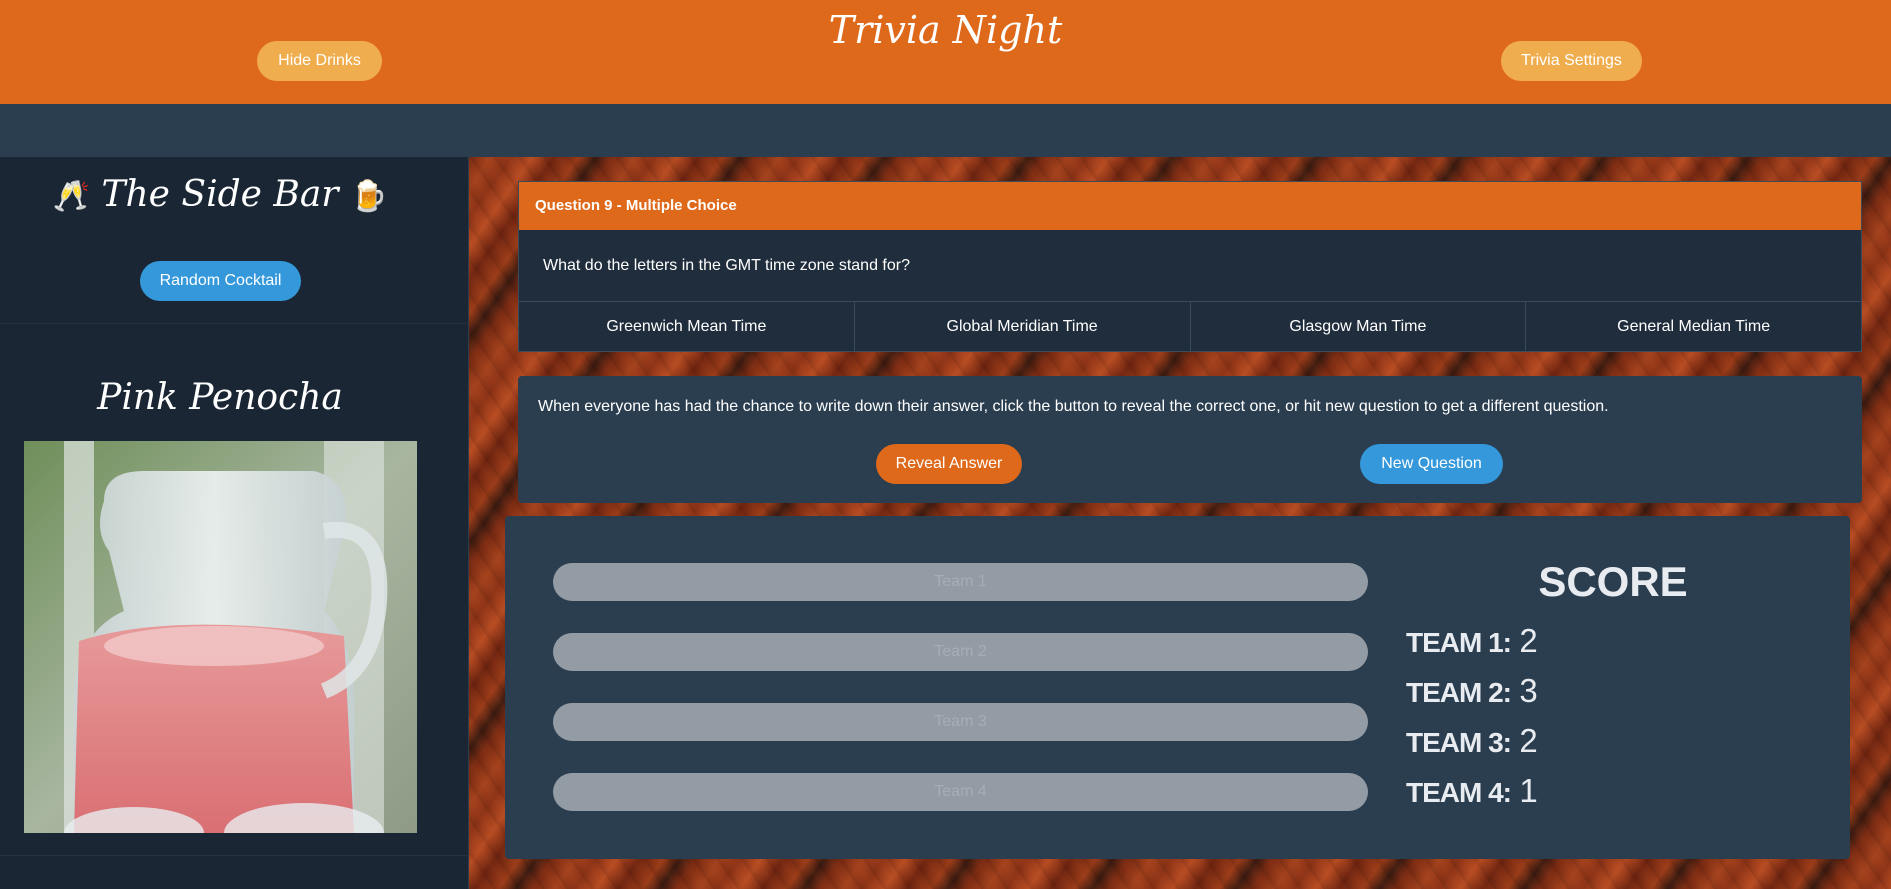  Describe the element at coordinates (1571, 61) in the screenshot. I see `trivia-settings-button: Trivia Settings` at that location.